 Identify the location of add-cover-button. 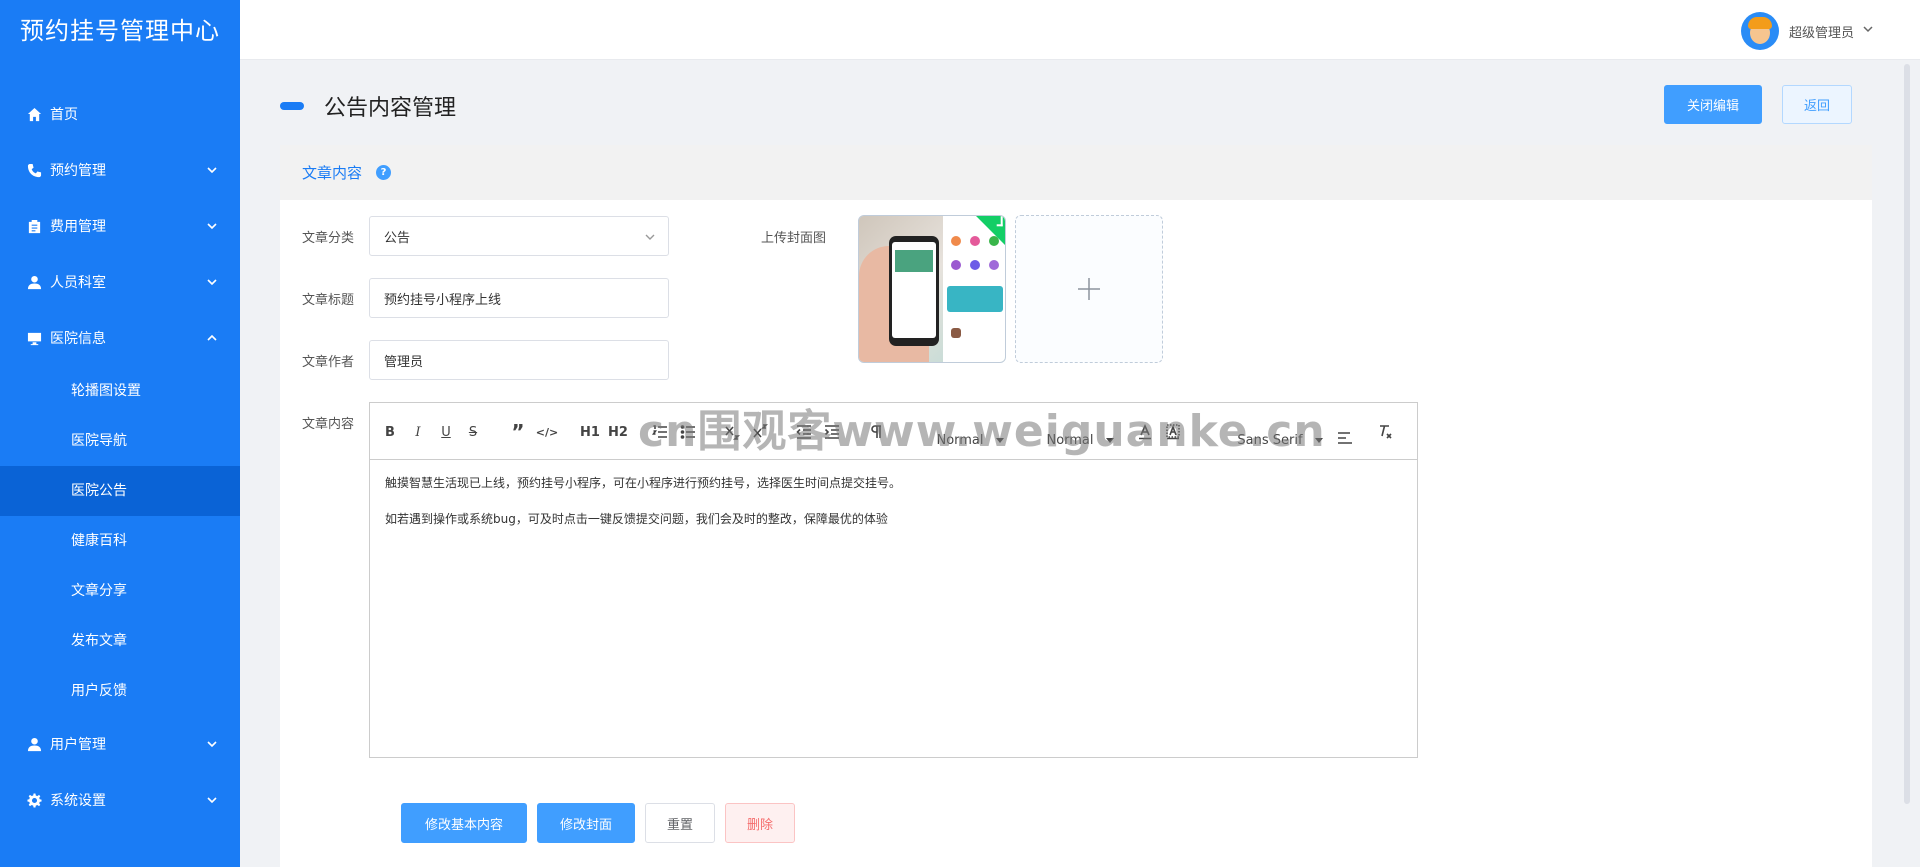
(1089, 289).